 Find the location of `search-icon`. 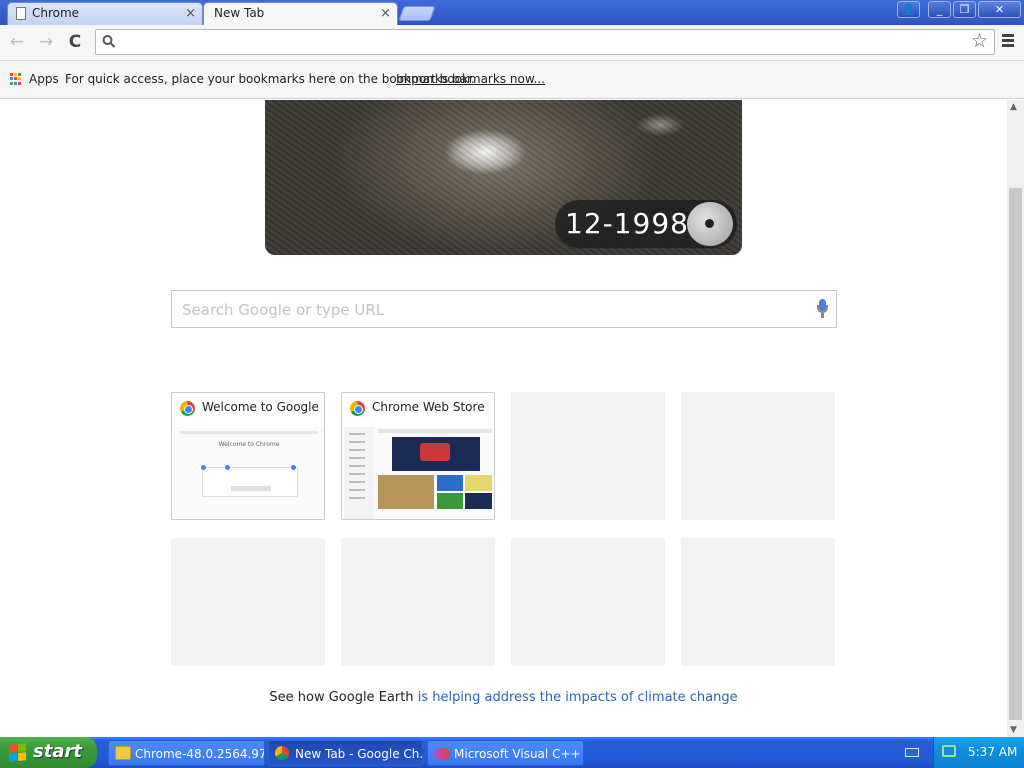

search-icon is located at coordinates (109, 41).